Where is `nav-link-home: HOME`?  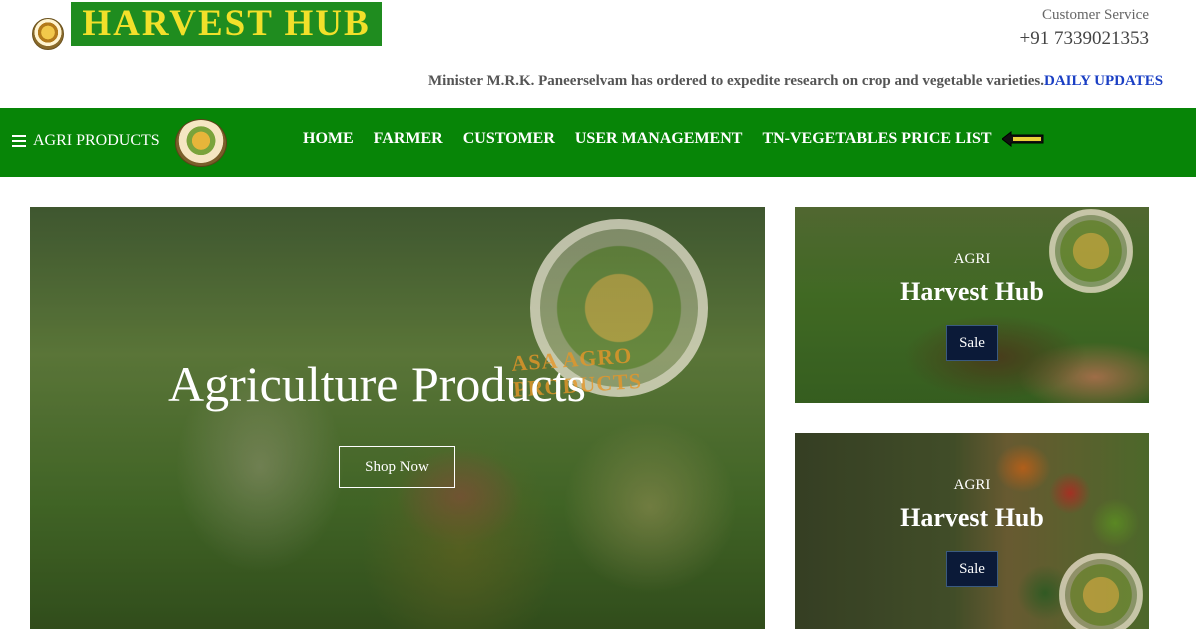
nav-link-home: HOME is located at coordinates (328, 139).